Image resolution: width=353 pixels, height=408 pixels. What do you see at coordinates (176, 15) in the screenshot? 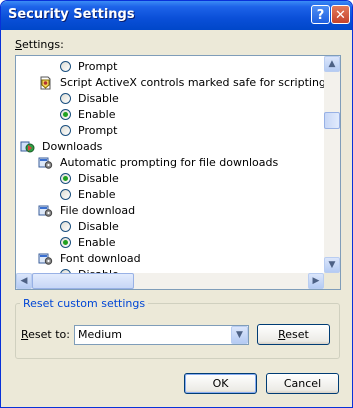
I see `title-bar: Security Settings ? ✕` at bounding box center [176, 15].